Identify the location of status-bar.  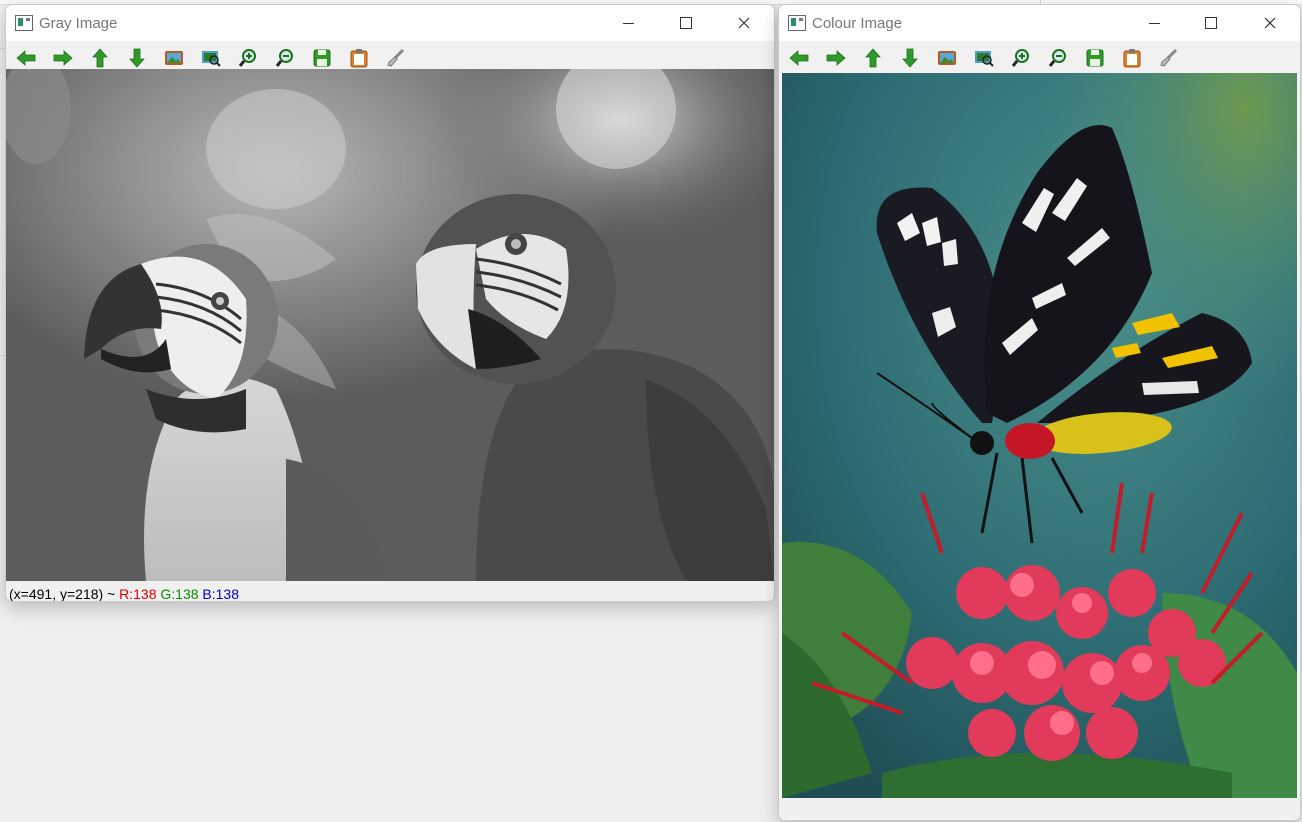
(1039, 808).